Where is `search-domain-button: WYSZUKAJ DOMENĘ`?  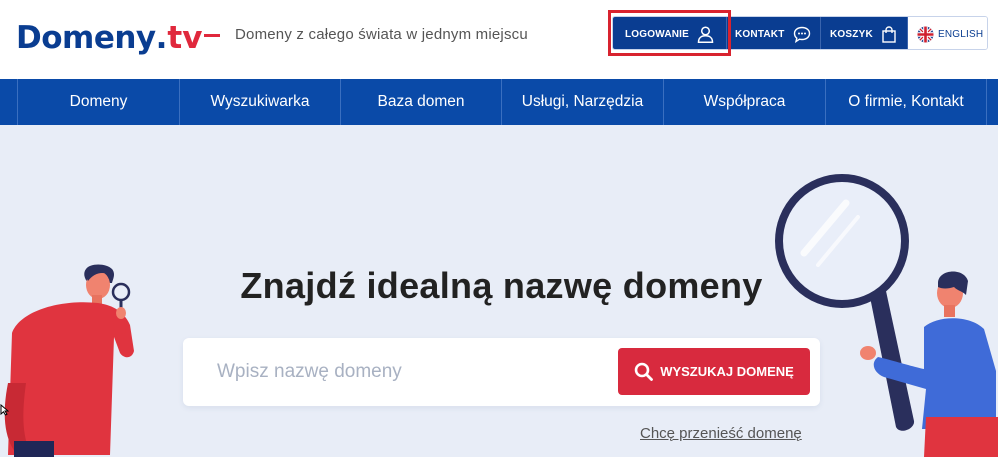 search-domain-button: WYSZUKAJ DOMENĘ is located at coordinates (714, 371).